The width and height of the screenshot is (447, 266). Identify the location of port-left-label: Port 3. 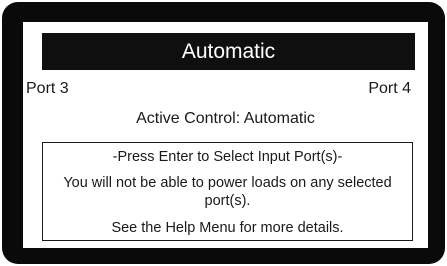
(47, 88).